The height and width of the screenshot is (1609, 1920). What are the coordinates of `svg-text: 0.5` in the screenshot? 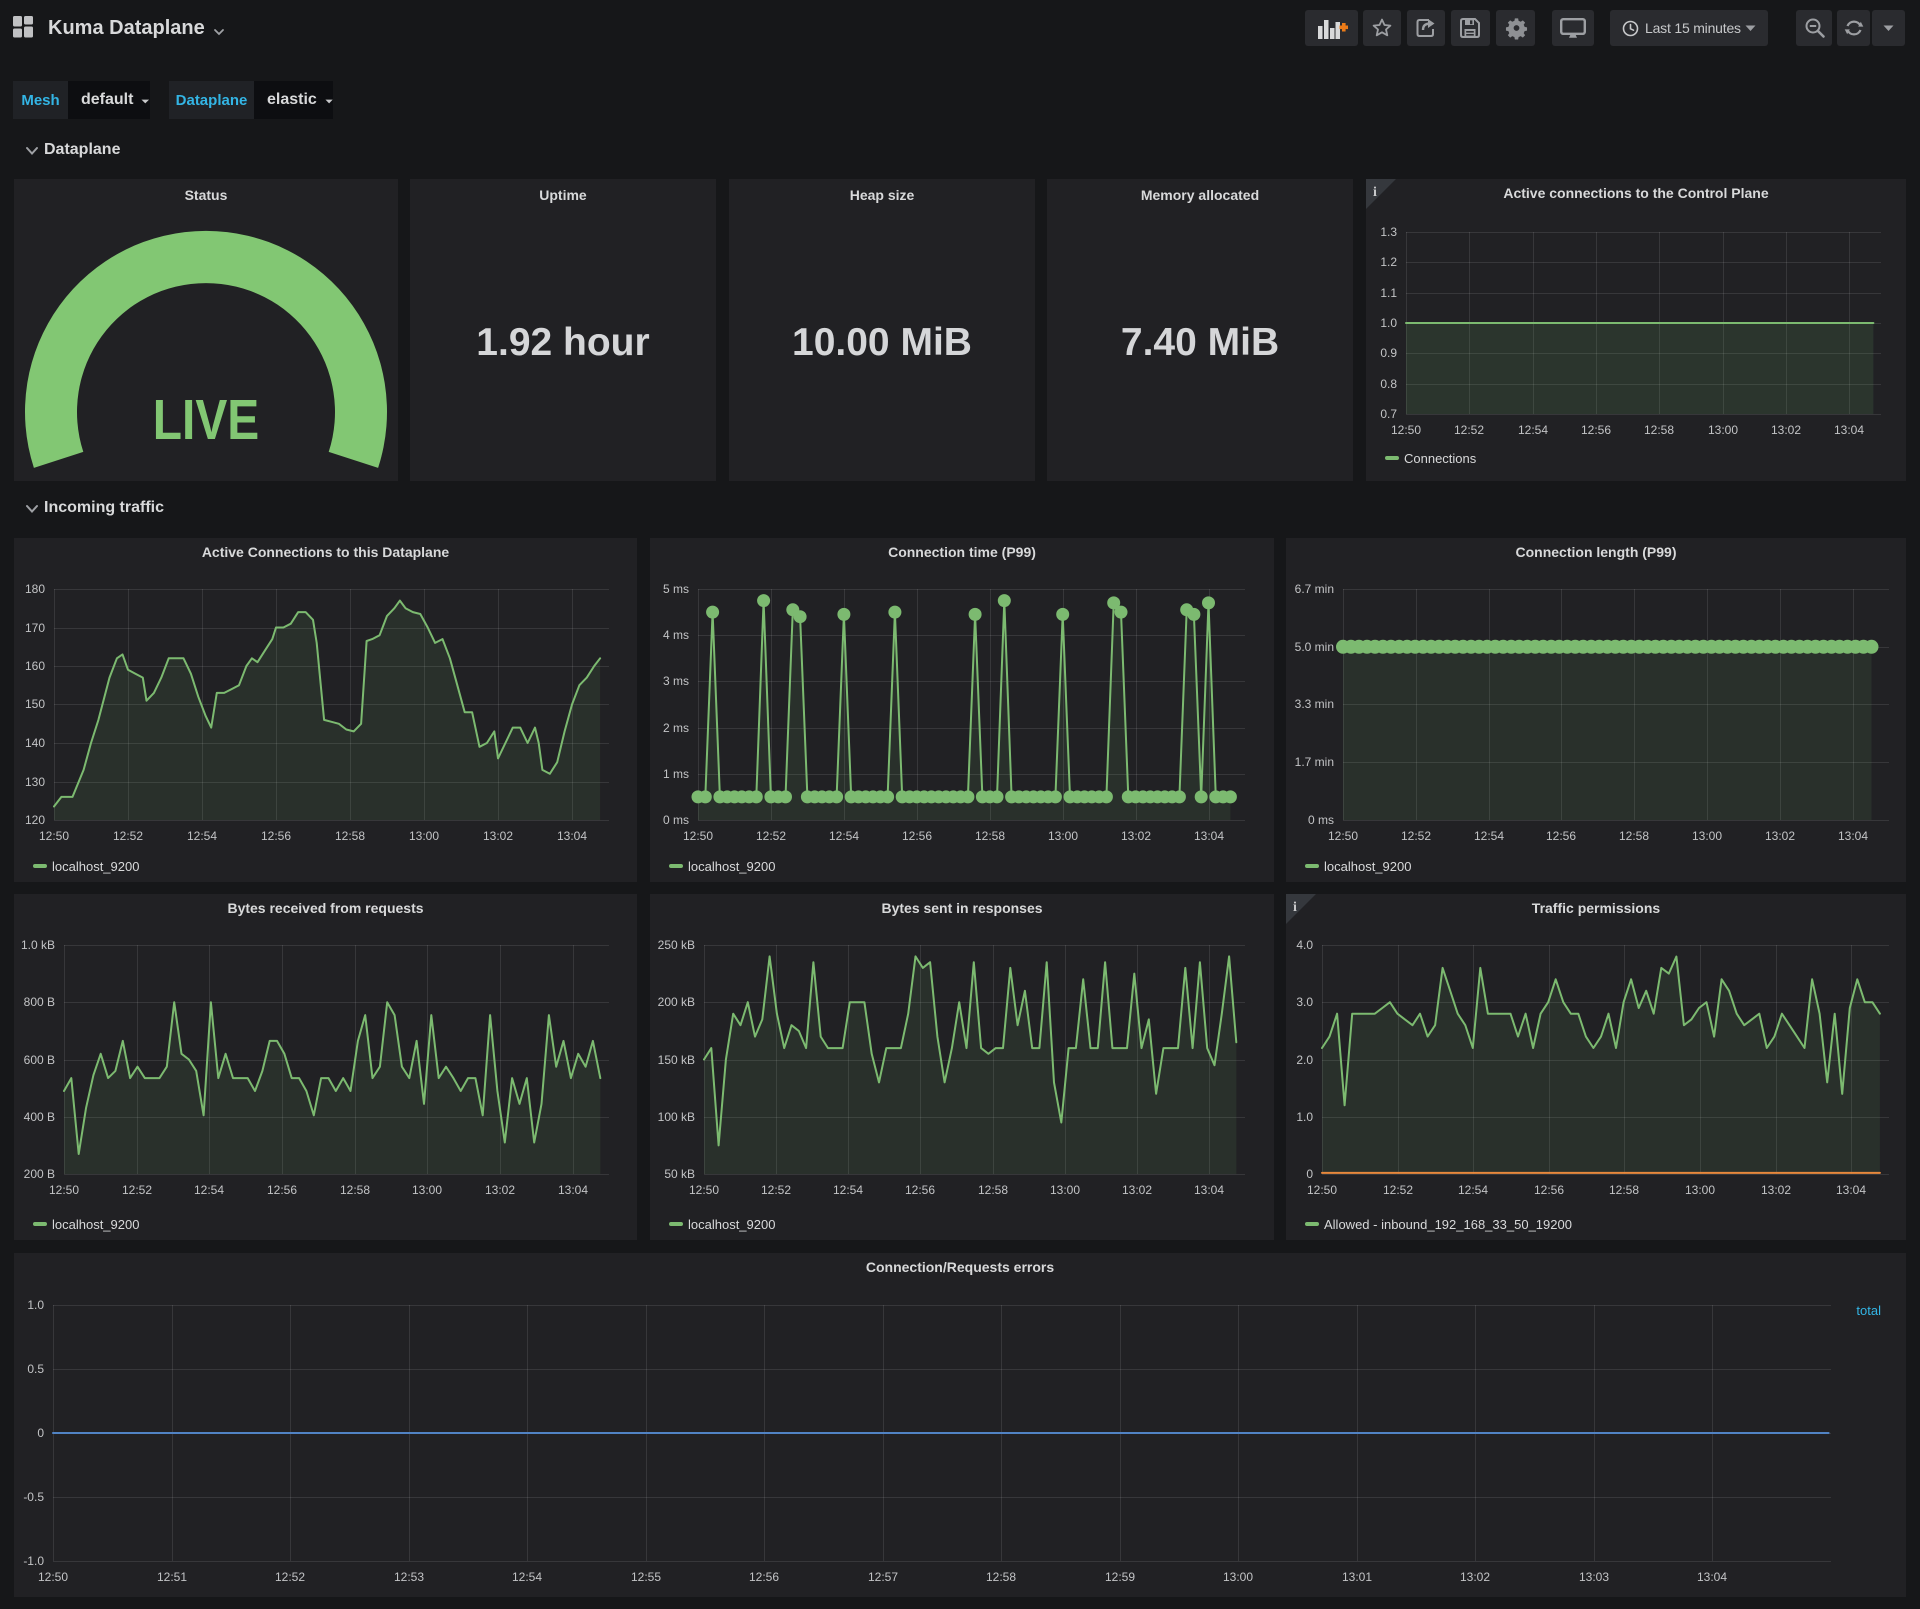 It's located at (35, 1369).